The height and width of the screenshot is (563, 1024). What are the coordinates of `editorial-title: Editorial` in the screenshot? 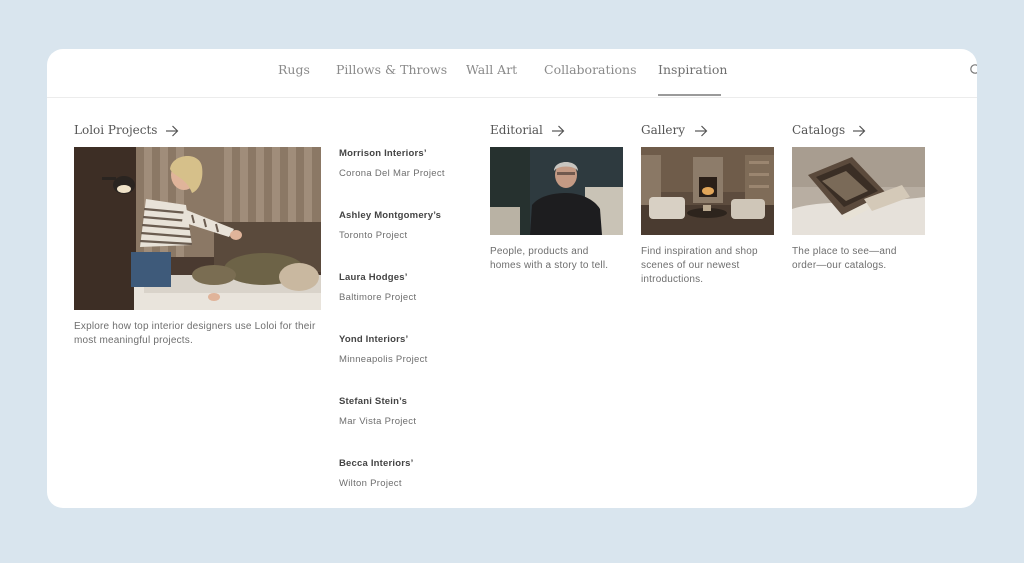 It's located at (516, 130).